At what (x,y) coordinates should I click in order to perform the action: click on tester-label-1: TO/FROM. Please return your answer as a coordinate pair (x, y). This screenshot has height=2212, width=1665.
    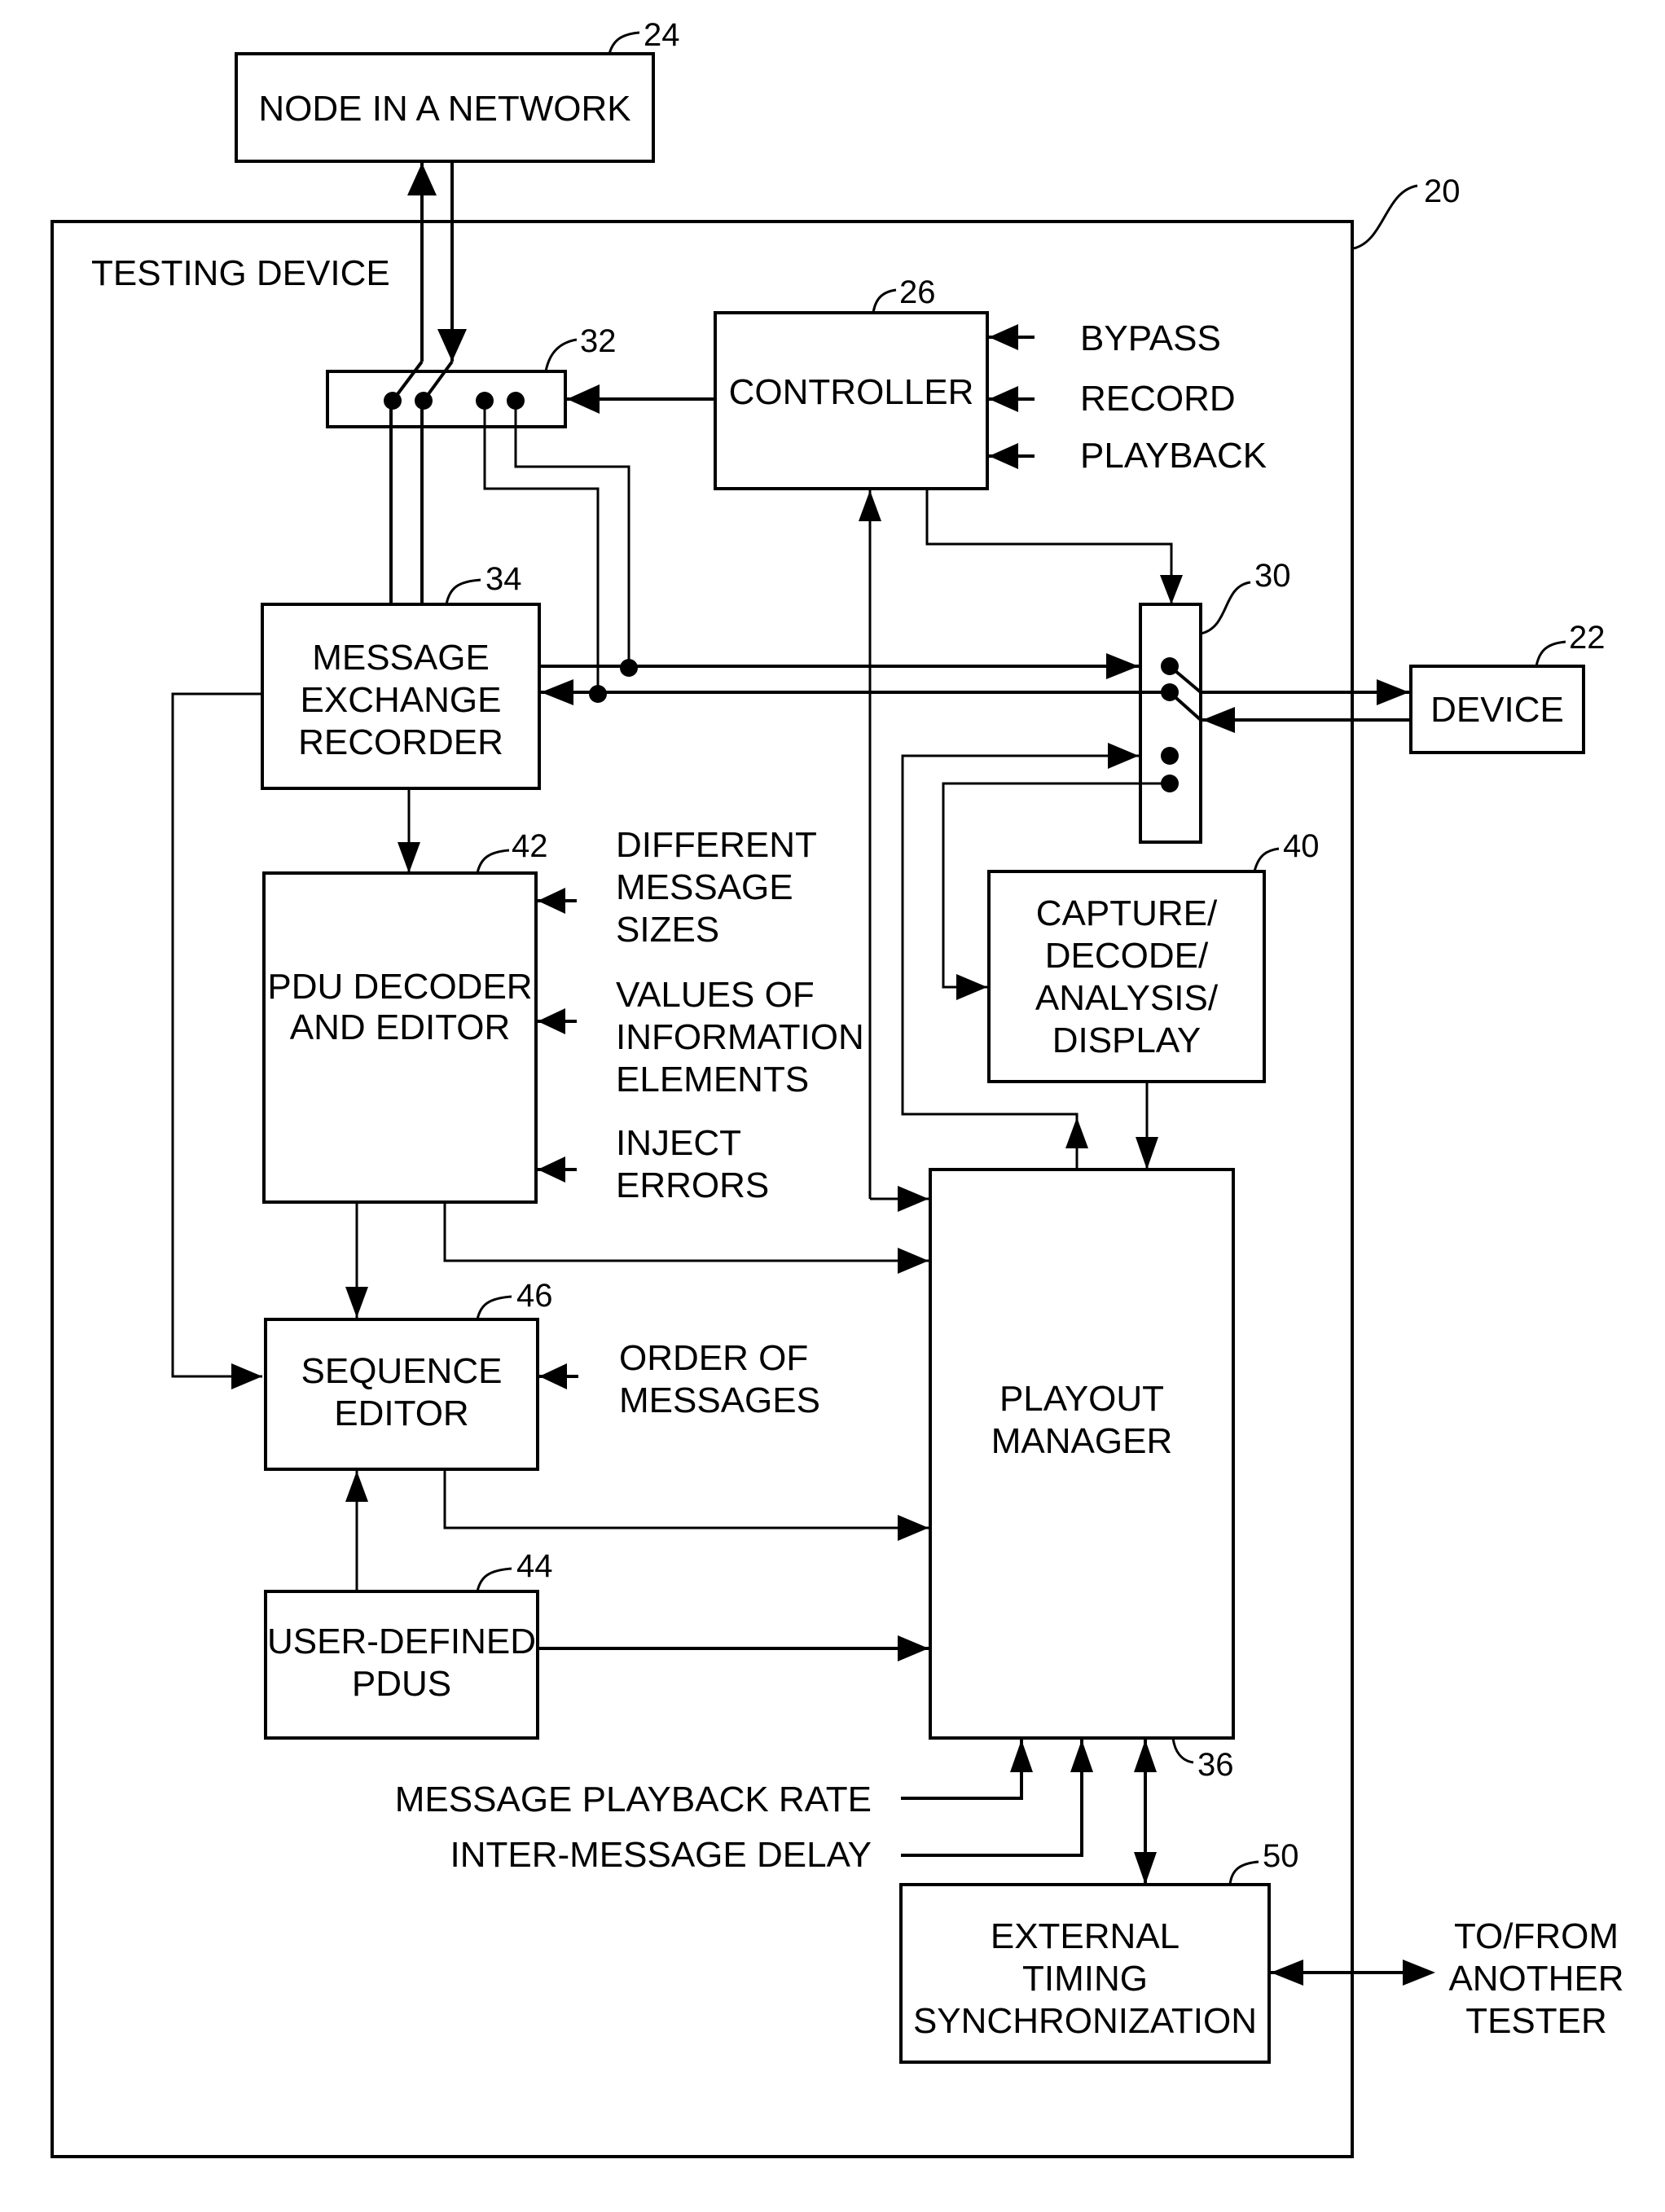
    Looking at the image, I should click on (1536, 1936).